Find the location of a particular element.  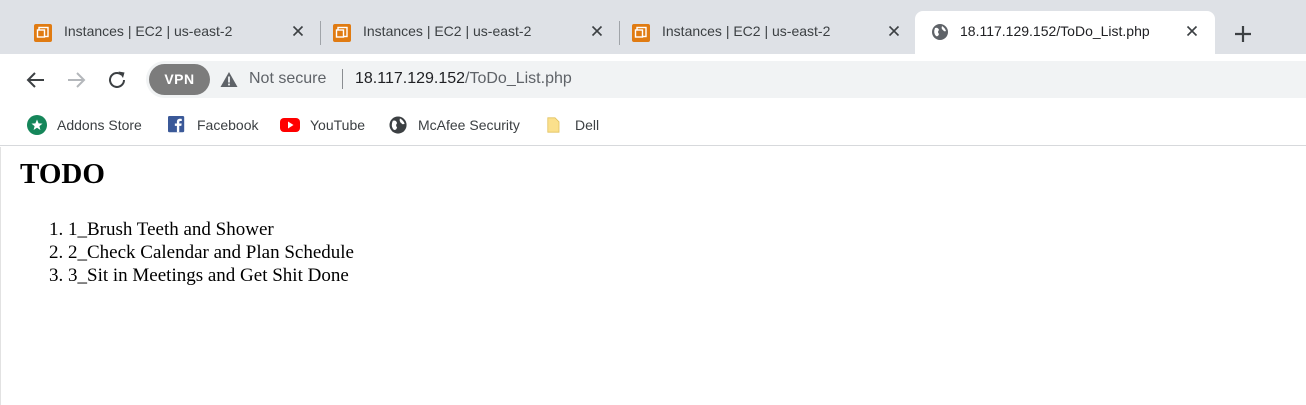

bookmark-mcafee-security: McAfee Security is located at coordinates (454, 125).